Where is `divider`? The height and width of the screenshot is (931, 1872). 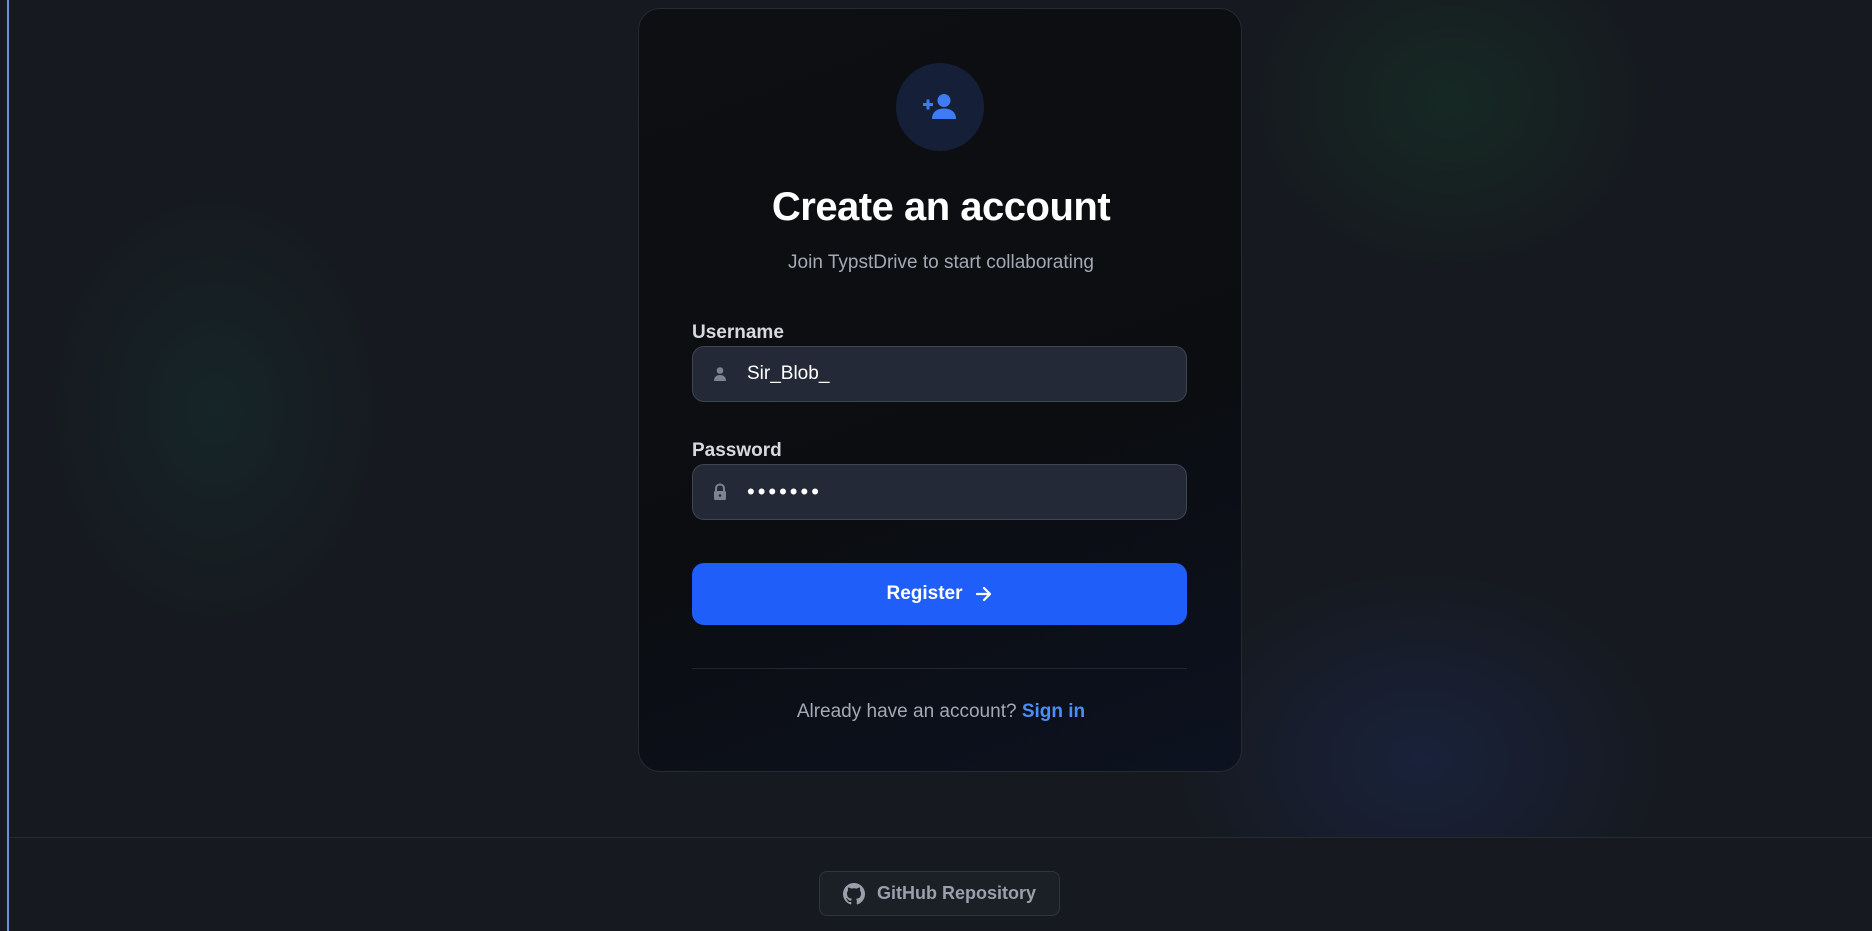 divider is located at coordinates (939, 668).